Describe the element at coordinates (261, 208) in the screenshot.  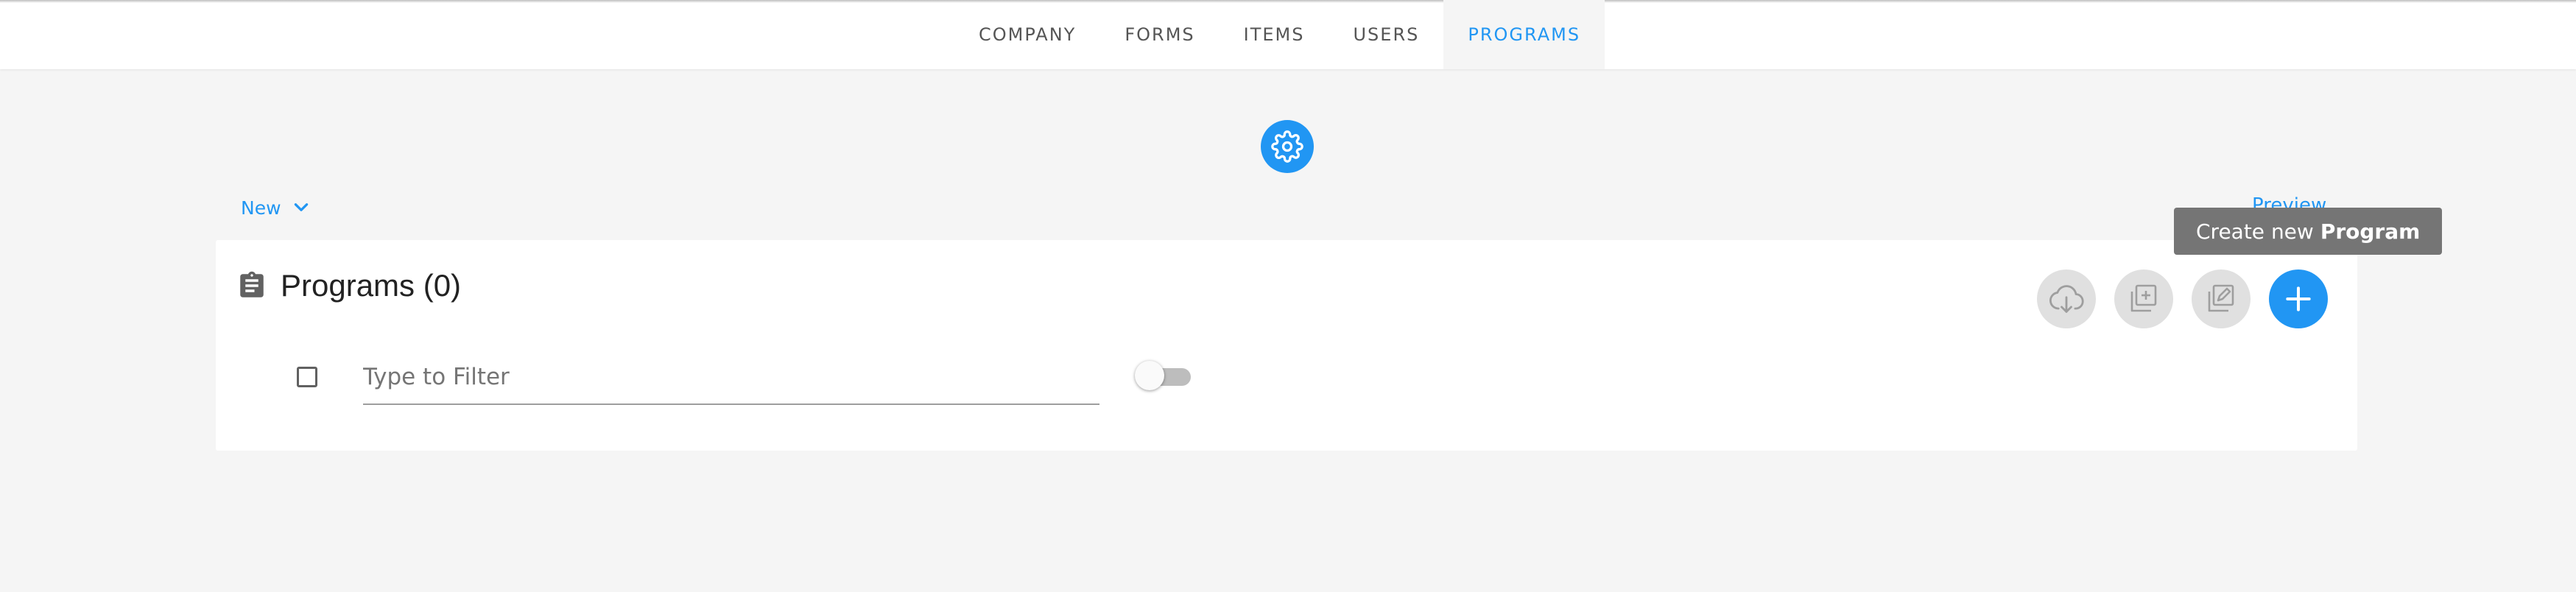
I see `new-label: New` at that location.